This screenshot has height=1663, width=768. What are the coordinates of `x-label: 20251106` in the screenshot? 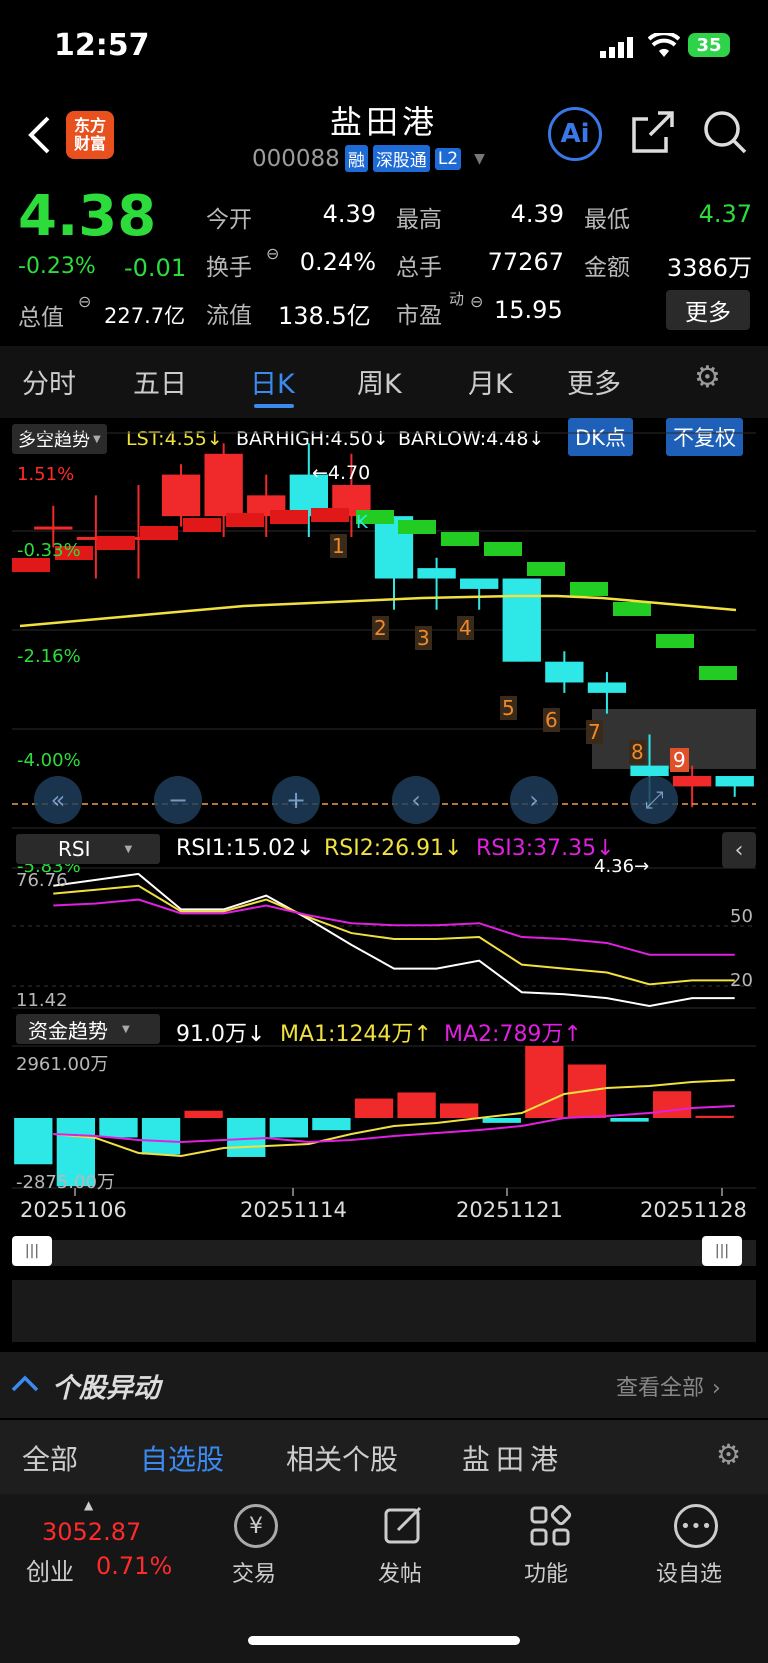 It's located at (73, 1210).